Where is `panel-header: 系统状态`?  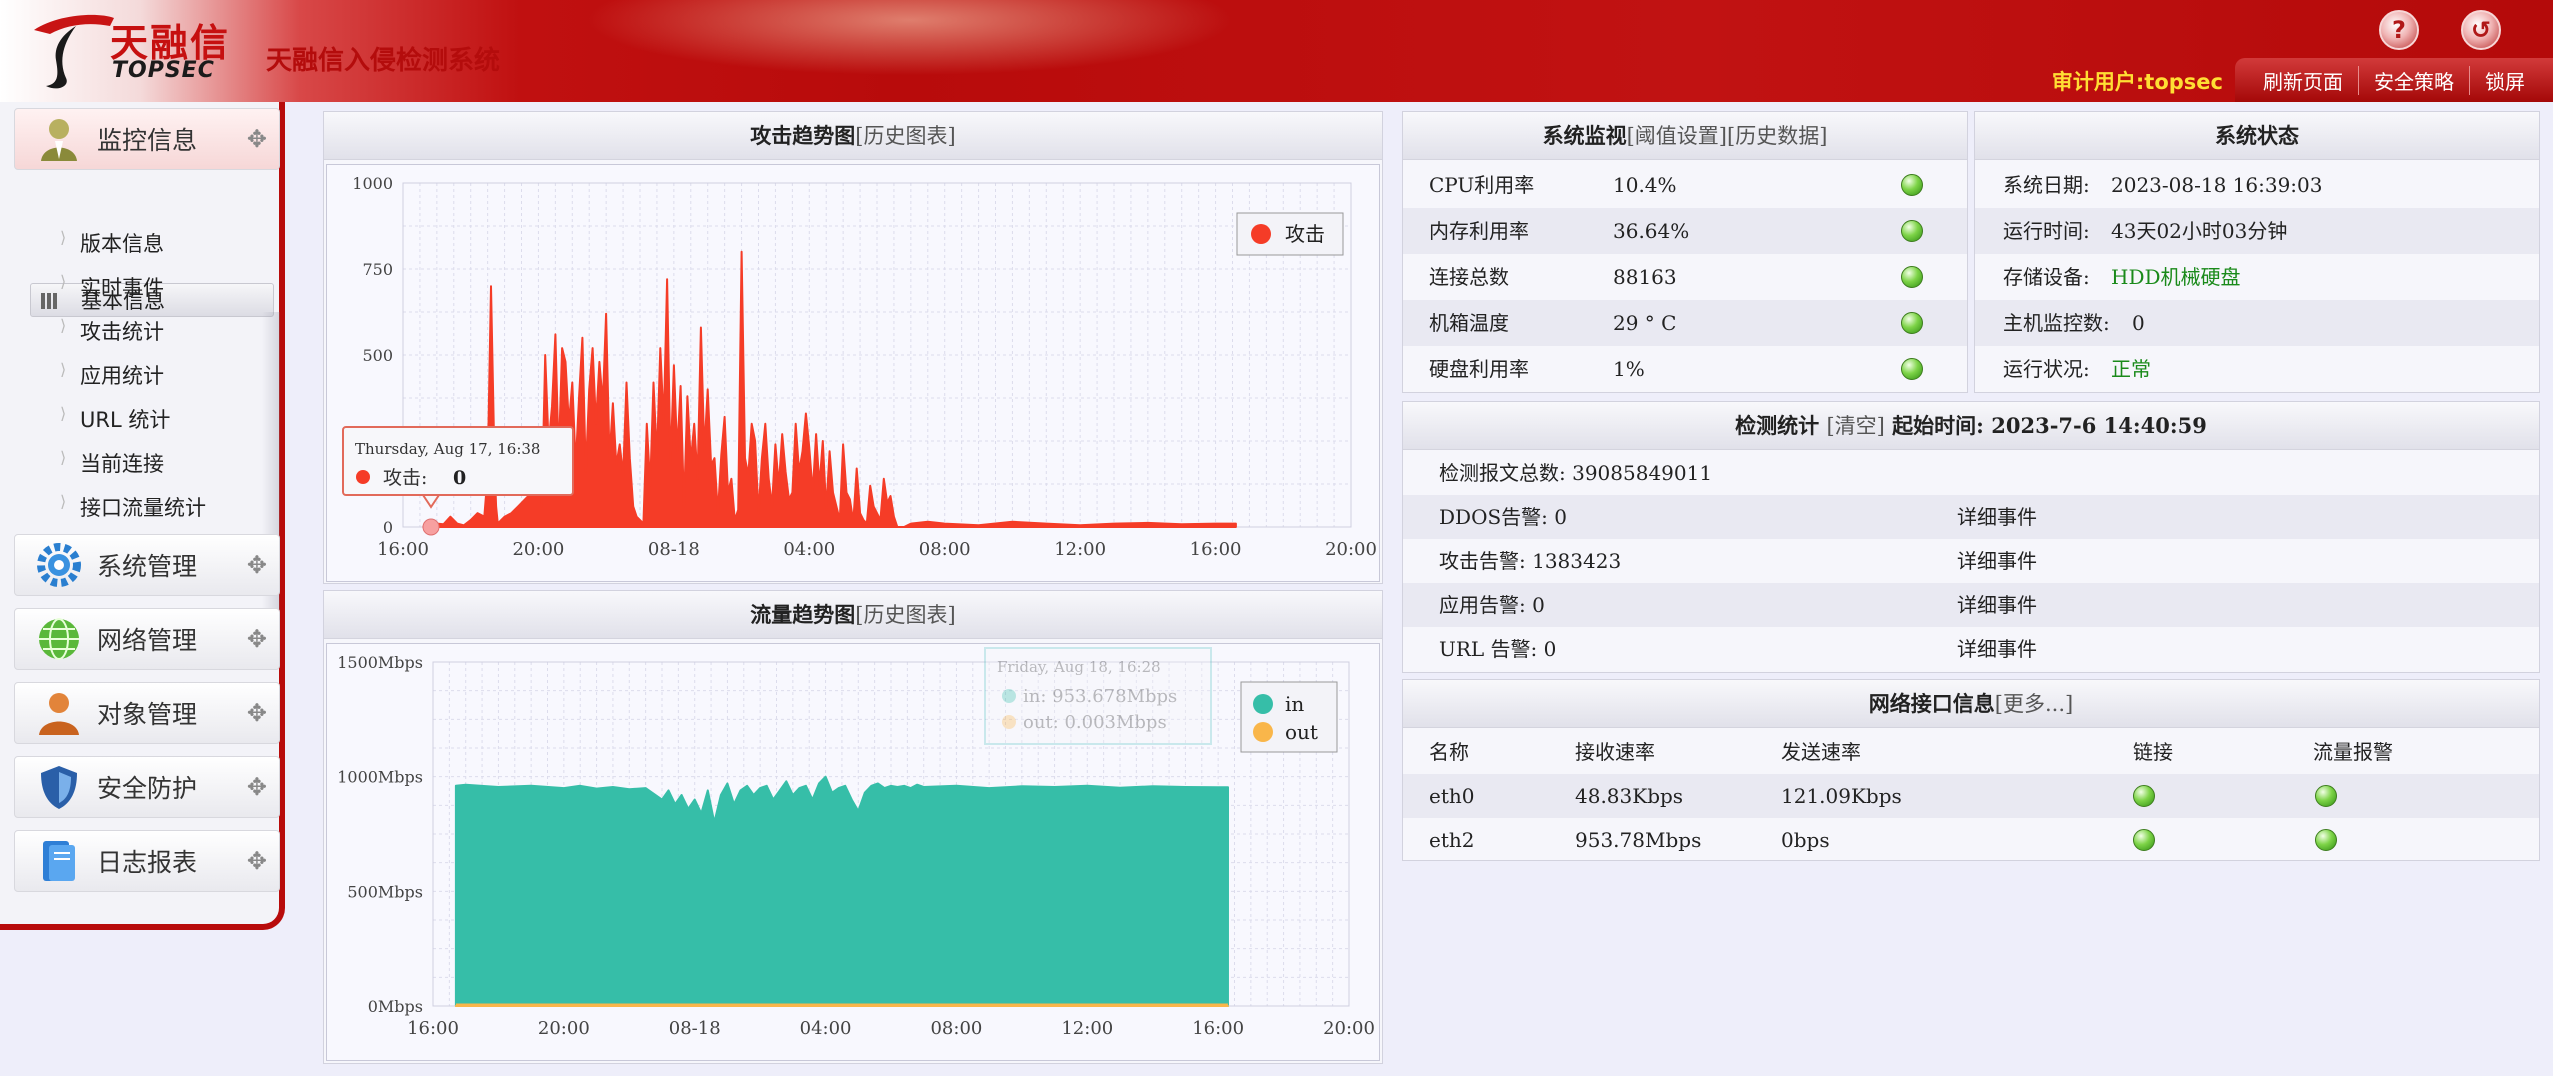 panel-header: 系统状态 is located at coordinates (2257, 136).